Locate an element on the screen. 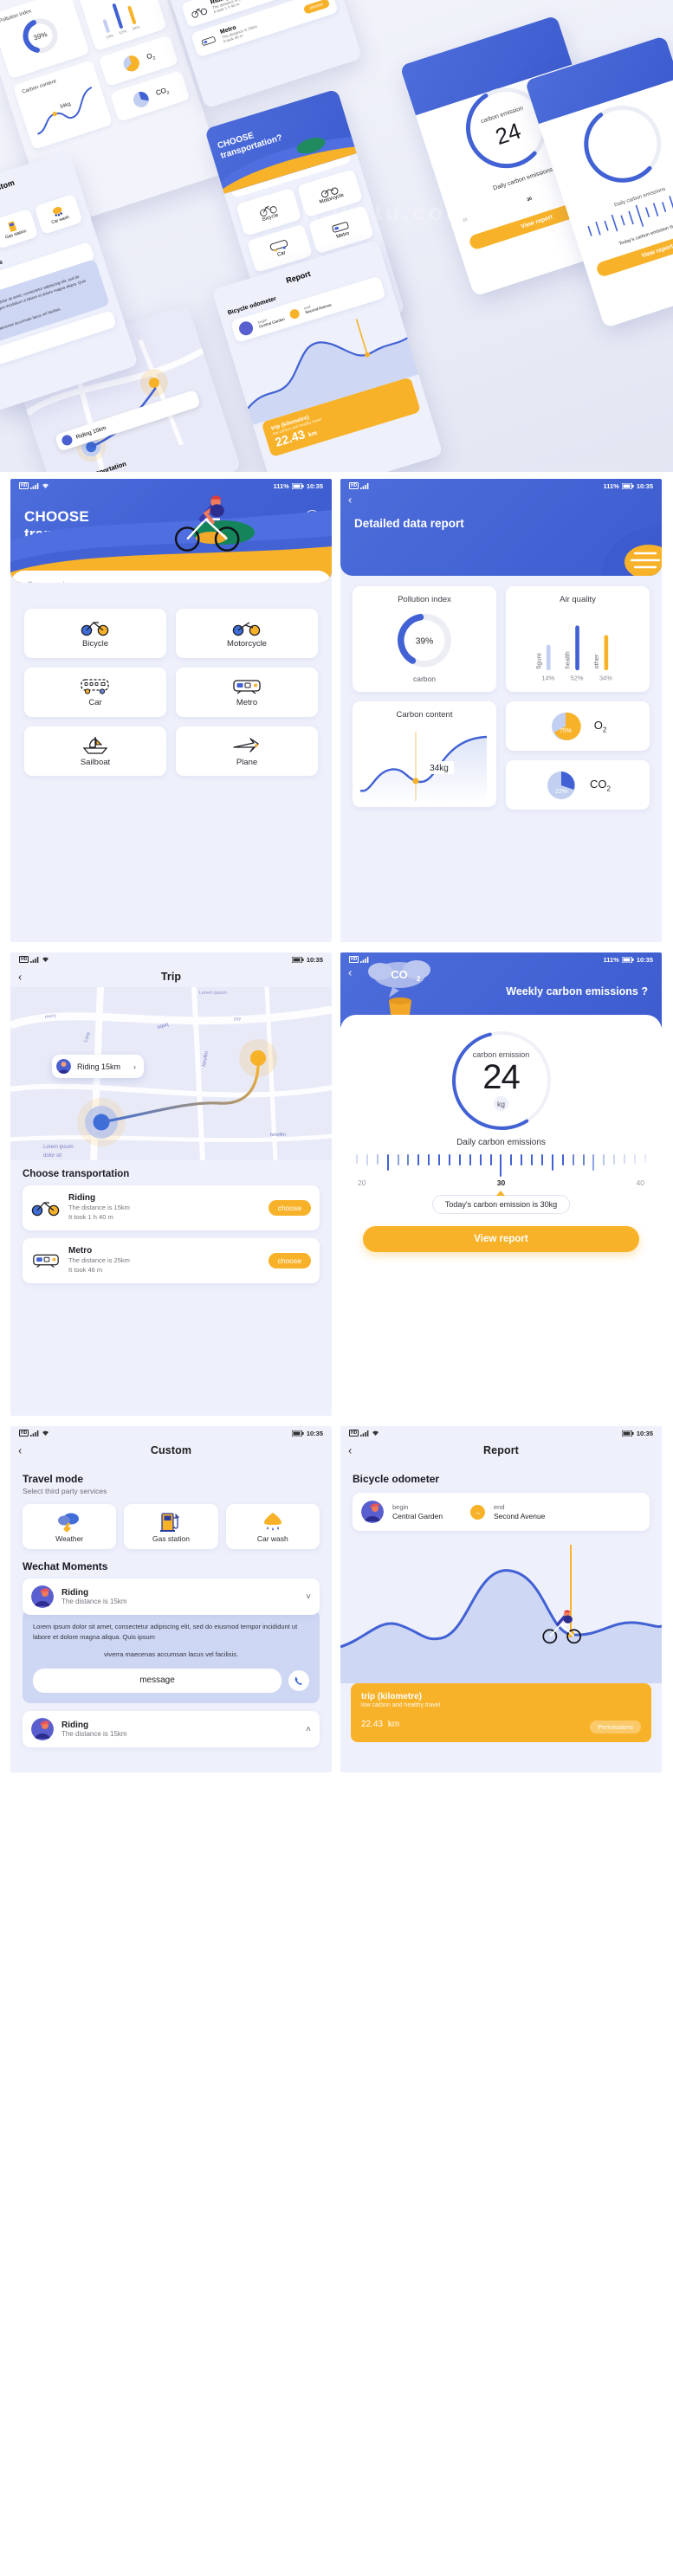 Image resolution: width=673 pixels, height=2576 pixels. svg-text: 75% is located at coordinates (566, 731).